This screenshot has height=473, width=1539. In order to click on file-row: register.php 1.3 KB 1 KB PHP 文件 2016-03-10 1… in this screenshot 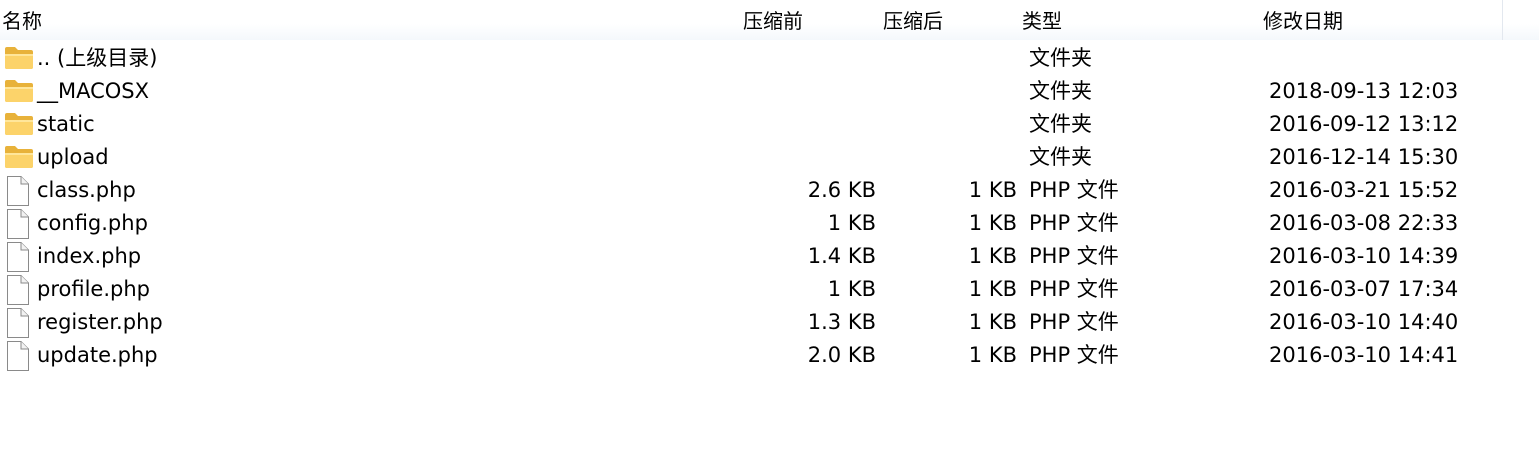, I will do `click(769, 322)`.